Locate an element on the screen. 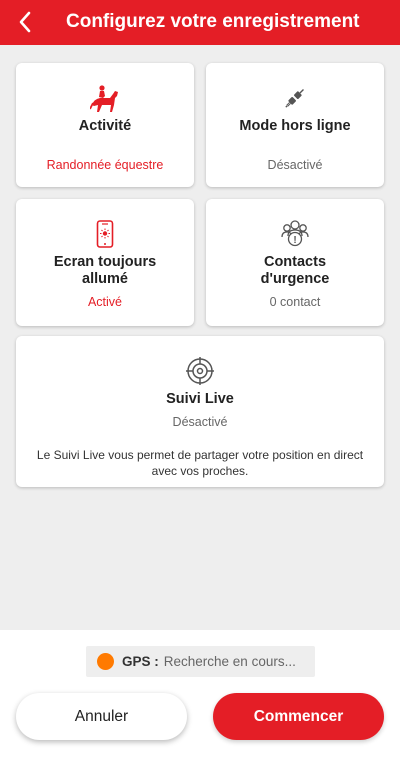  gps-status-dot is located at coordinates (105, 661).